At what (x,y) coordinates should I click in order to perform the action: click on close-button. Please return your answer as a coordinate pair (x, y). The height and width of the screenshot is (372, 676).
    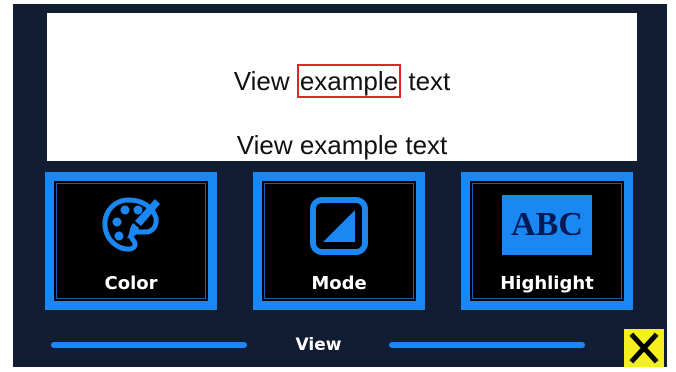
    Looking at the image, I should click on (644, 348).